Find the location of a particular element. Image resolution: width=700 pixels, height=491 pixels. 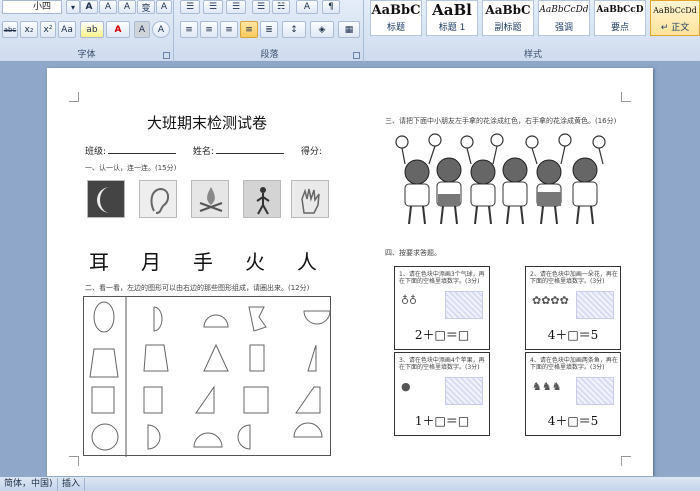

char-border-icon: A is located at coordinates (164, 7).